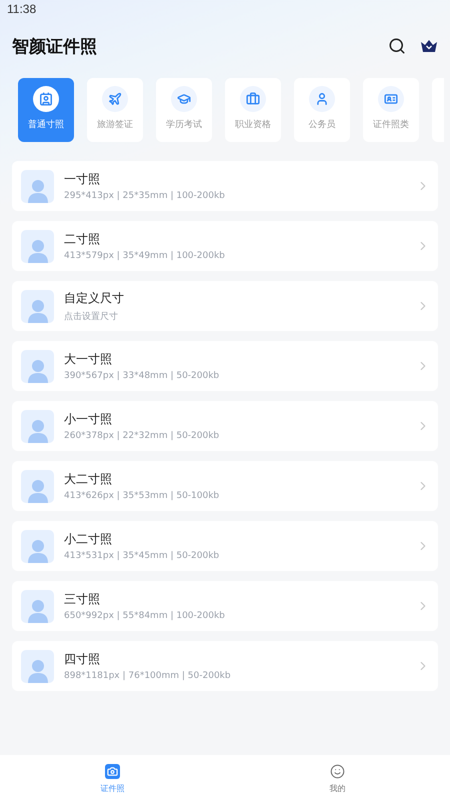  I want to click on size-spec: 点击设置尺寸, so click(91, 316).